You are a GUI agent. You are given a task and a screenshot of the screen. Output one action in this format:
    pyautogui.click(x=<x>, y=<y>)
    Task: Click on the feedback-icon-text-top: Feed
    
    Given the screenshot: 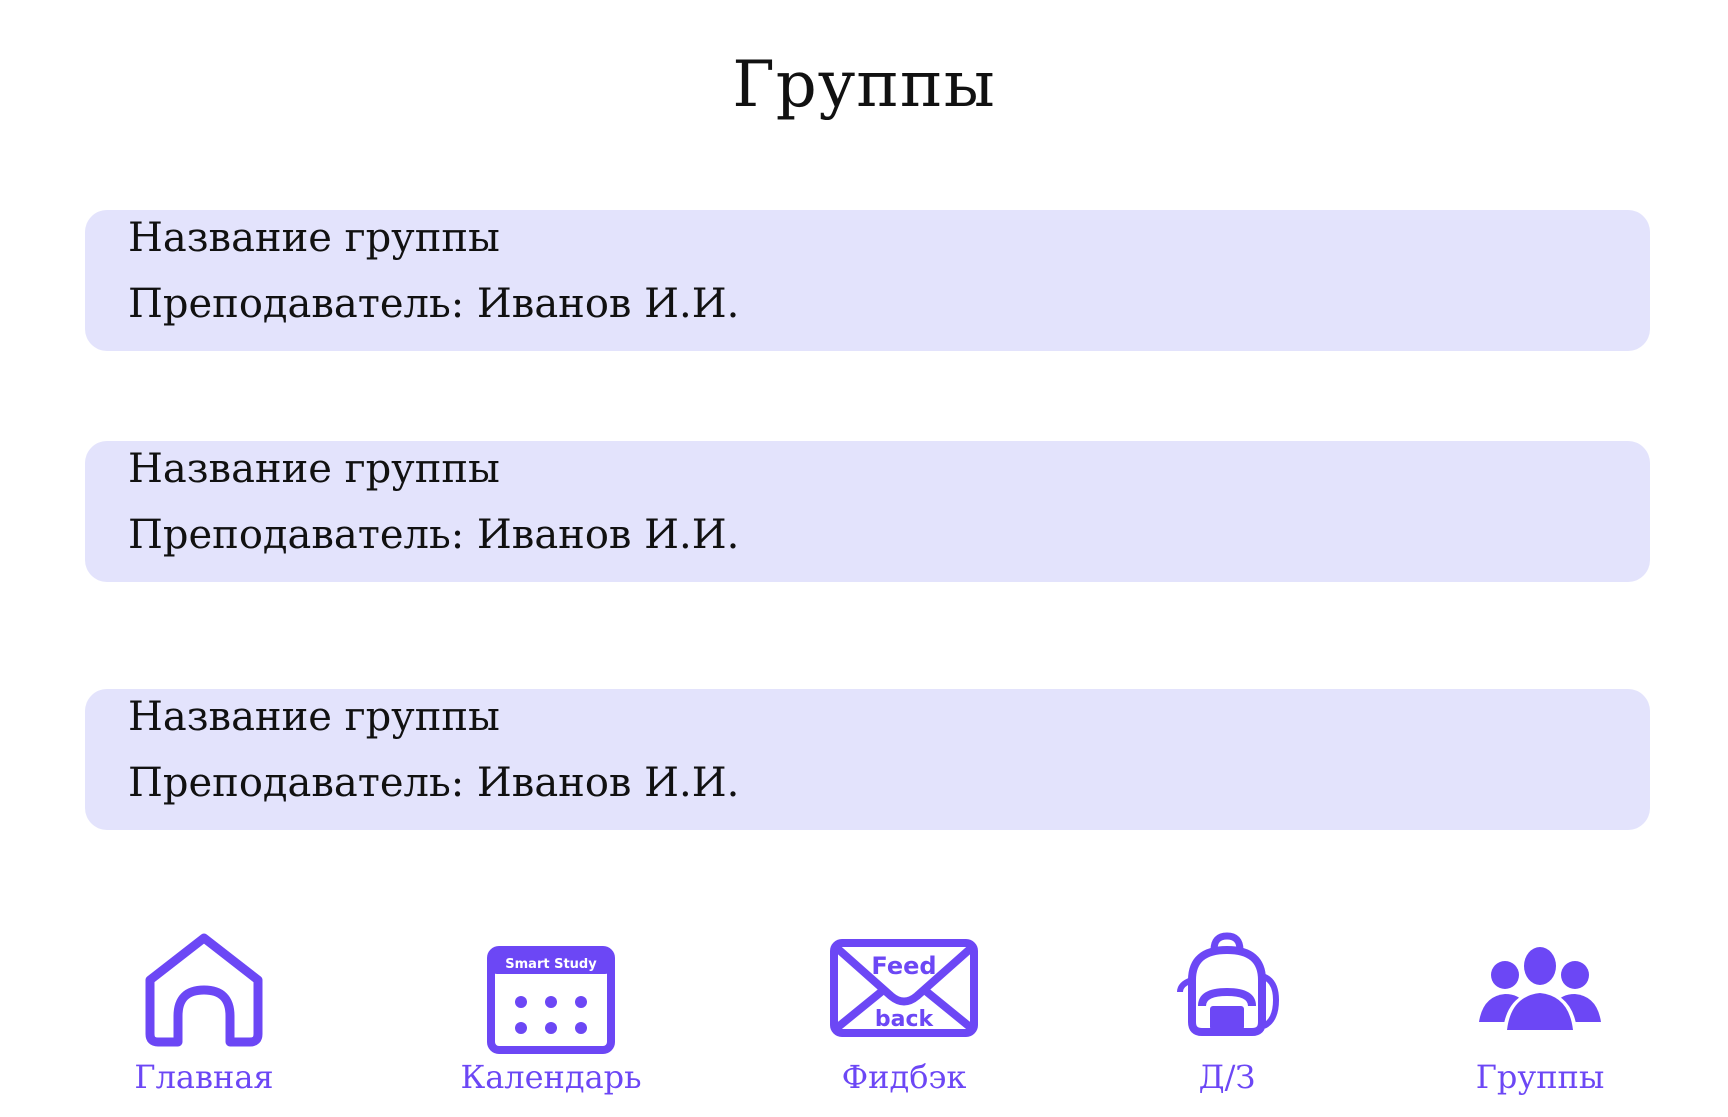 What is the action you would take?
    pyautogui.click(x=903, y=966)
    